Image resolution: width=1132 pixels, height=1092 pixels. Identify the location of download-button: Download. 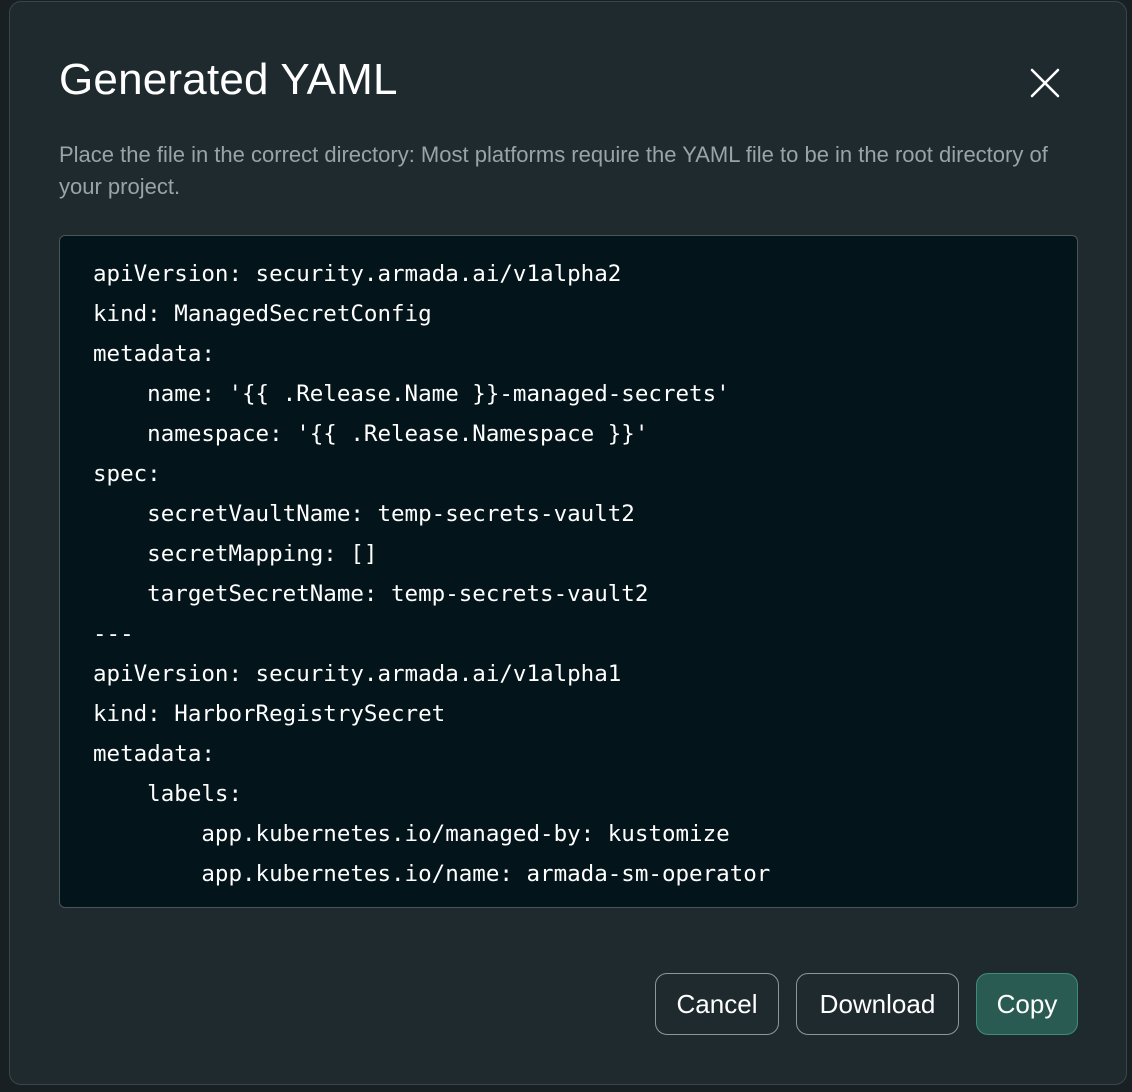
(877, 1004).